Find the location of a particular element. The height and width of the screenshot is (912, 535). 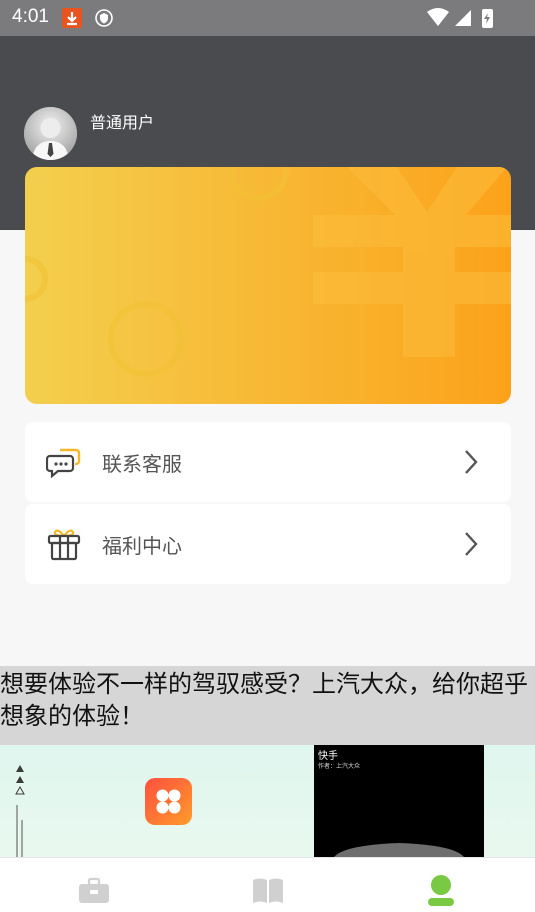

status-bar: 4:01 is located at coordinates (267, 18).